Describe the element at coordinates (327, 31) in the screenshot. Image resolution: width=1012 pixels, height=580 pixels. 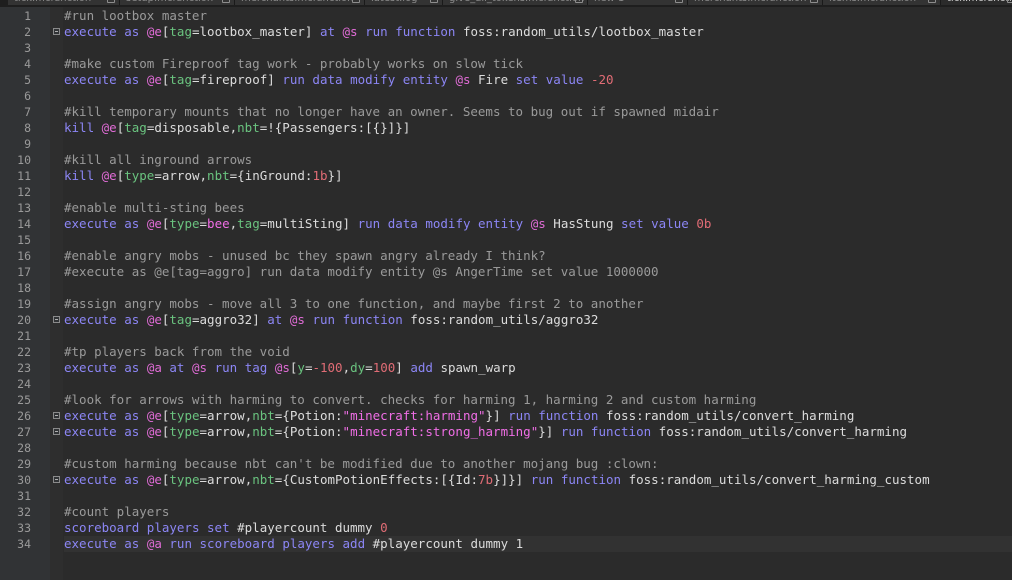
I see `code-token: at` at that location.